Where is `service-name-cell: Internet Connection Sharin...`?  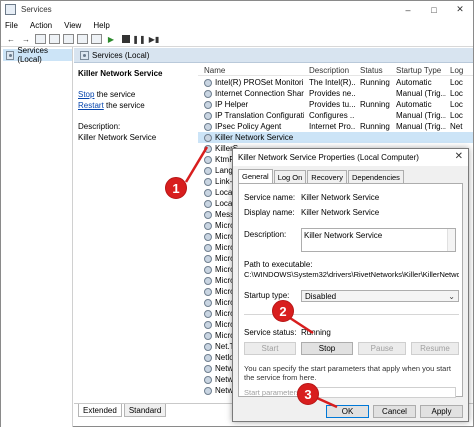 service-name-cell: Internet Connection Sharin... is located at coordinates (254, 93).